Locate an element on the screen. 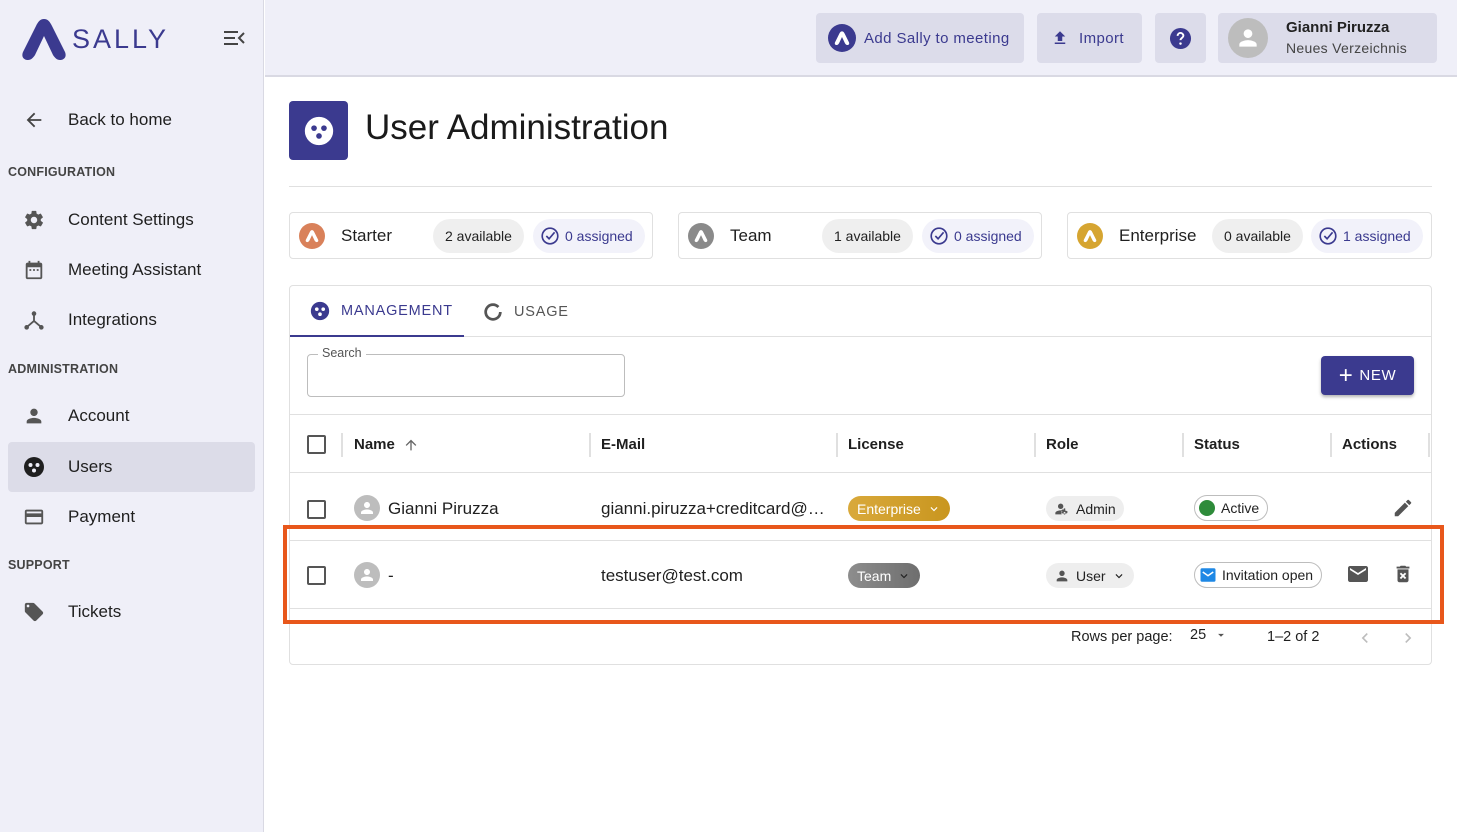 The image size is (1457, 832). role-chip: Admin is located at coordinates (1085, 508).